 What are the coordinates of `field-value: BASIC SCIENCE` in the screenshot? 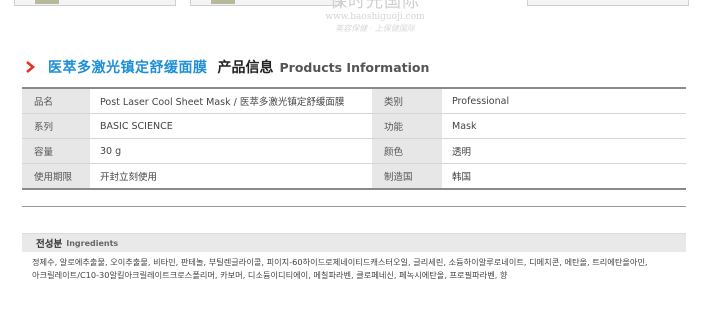 It's located at (231, 126).